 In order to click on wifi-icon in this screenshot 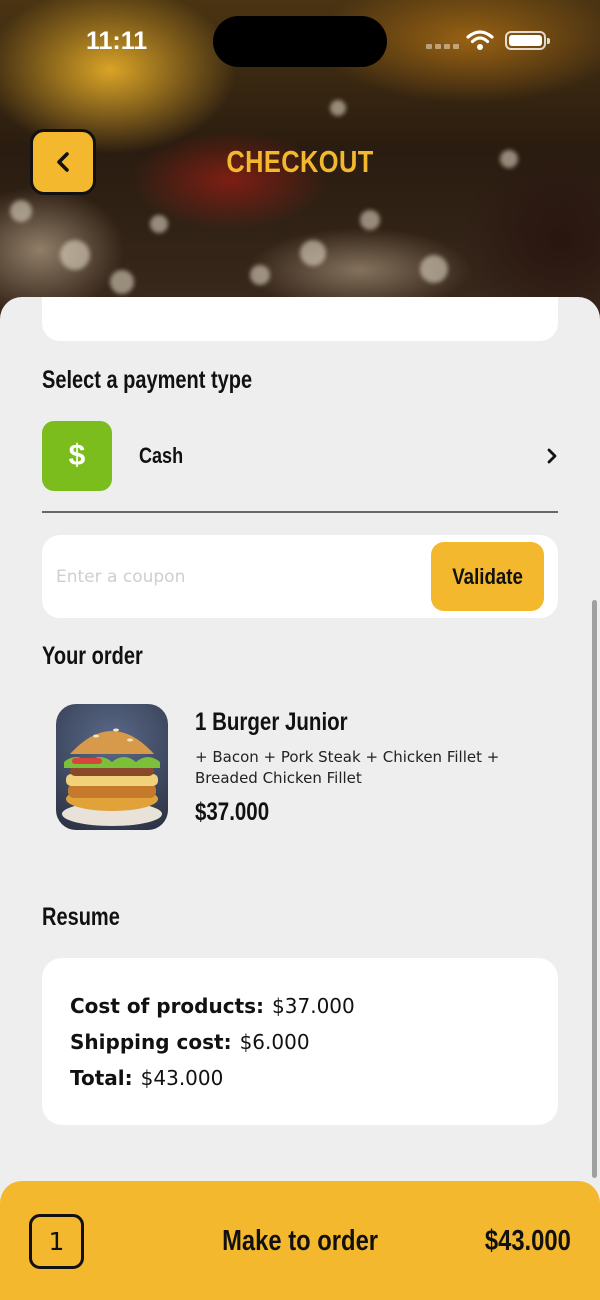, I will do `click(480, 40)`.